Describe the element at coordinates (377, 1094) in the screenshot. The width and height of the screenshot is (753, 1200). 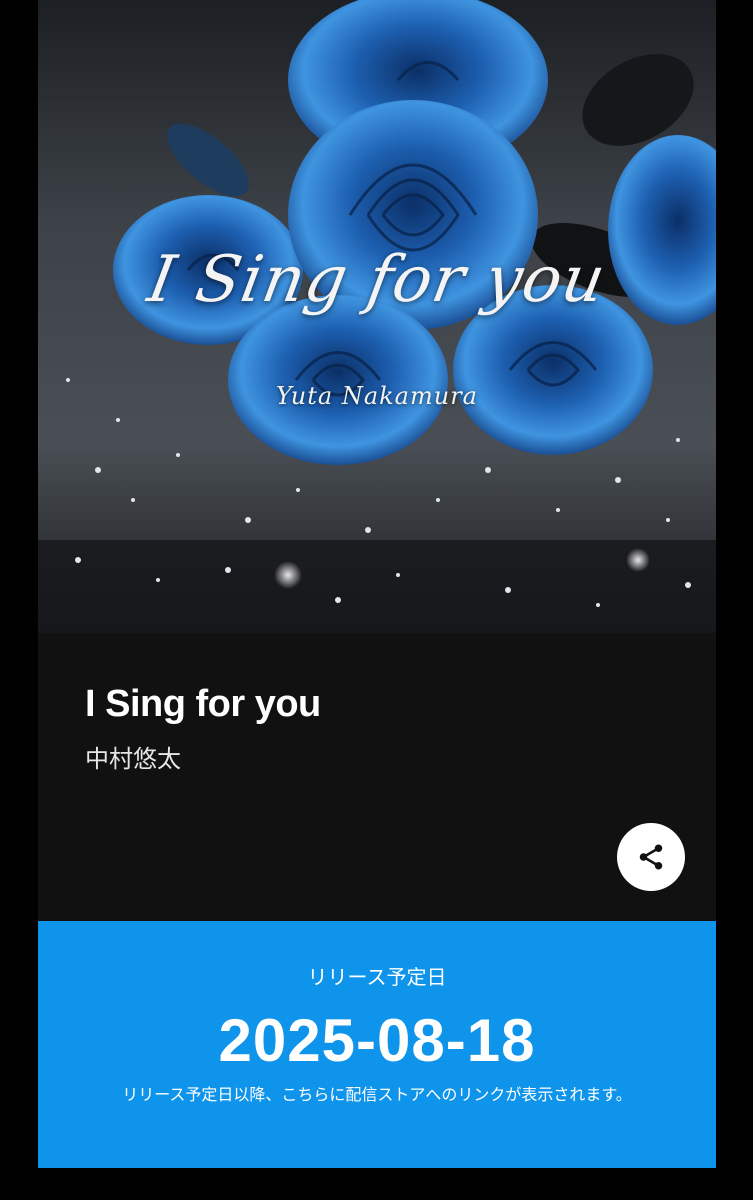
I see `release-note: リリース予定日以降、こちらに配信ストアへのリンクが表示されます。` at that location.